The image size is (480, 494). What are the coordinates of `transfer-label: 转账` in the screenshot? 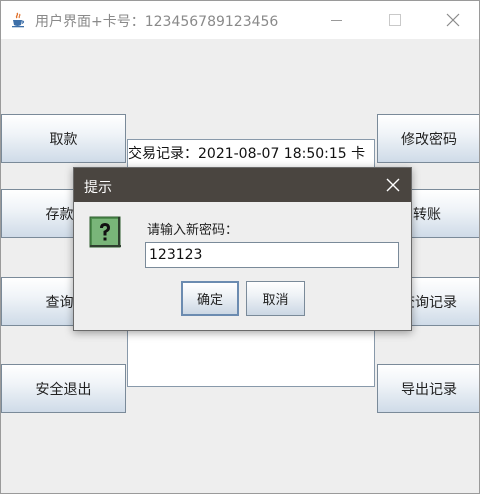 It's located at (427, 214).